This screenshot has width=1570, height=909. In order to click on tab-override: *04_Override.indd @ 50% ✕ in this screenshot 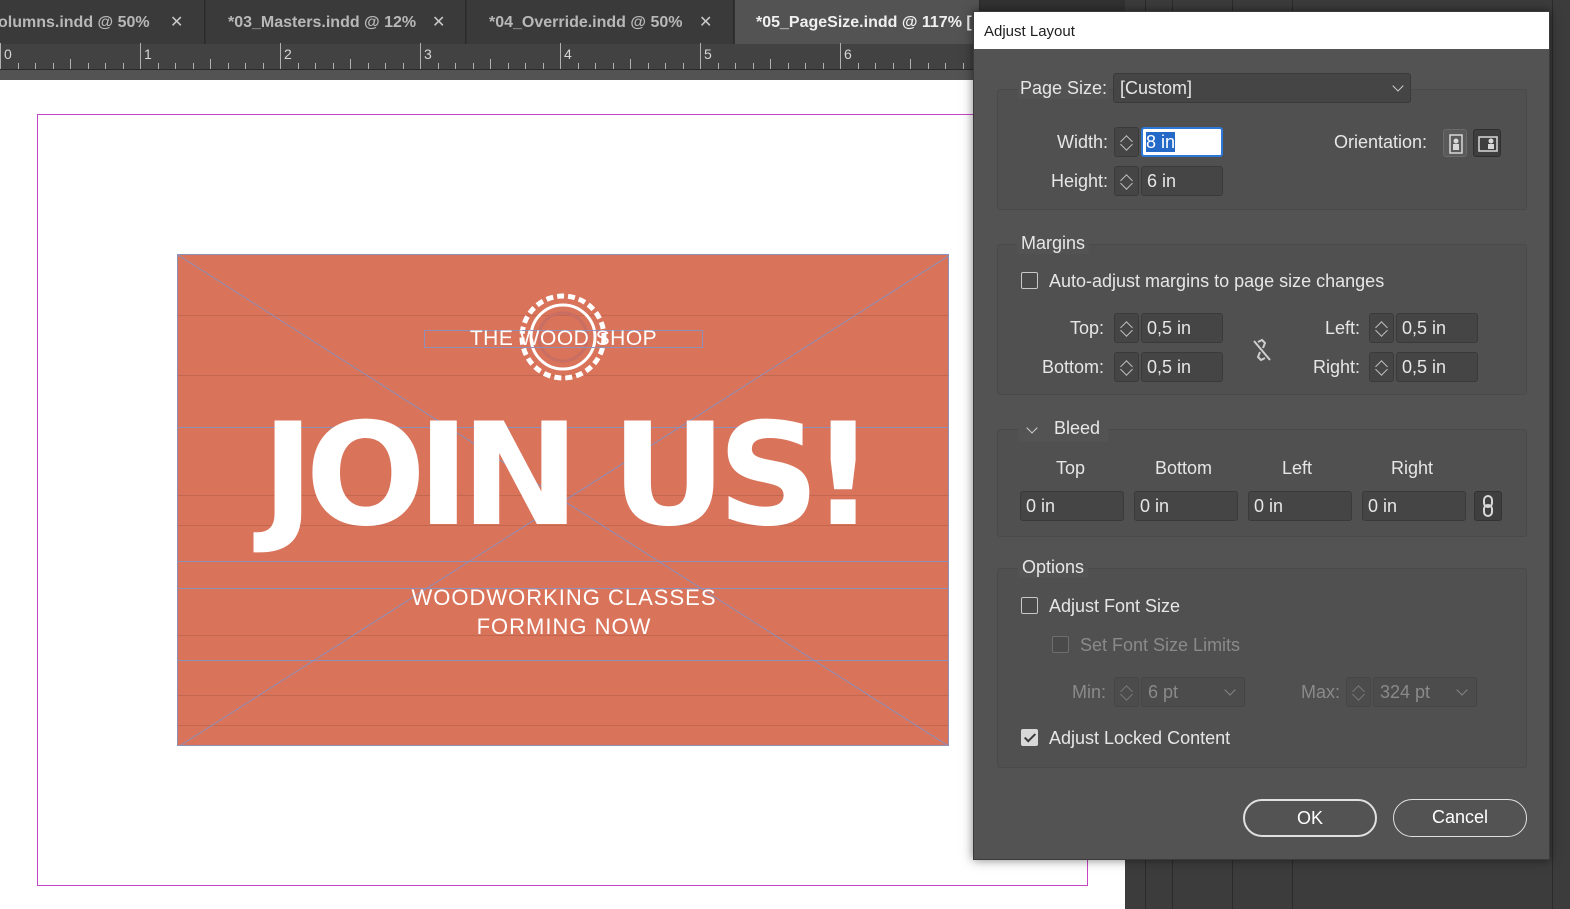, I will do `click(600, 22)`.